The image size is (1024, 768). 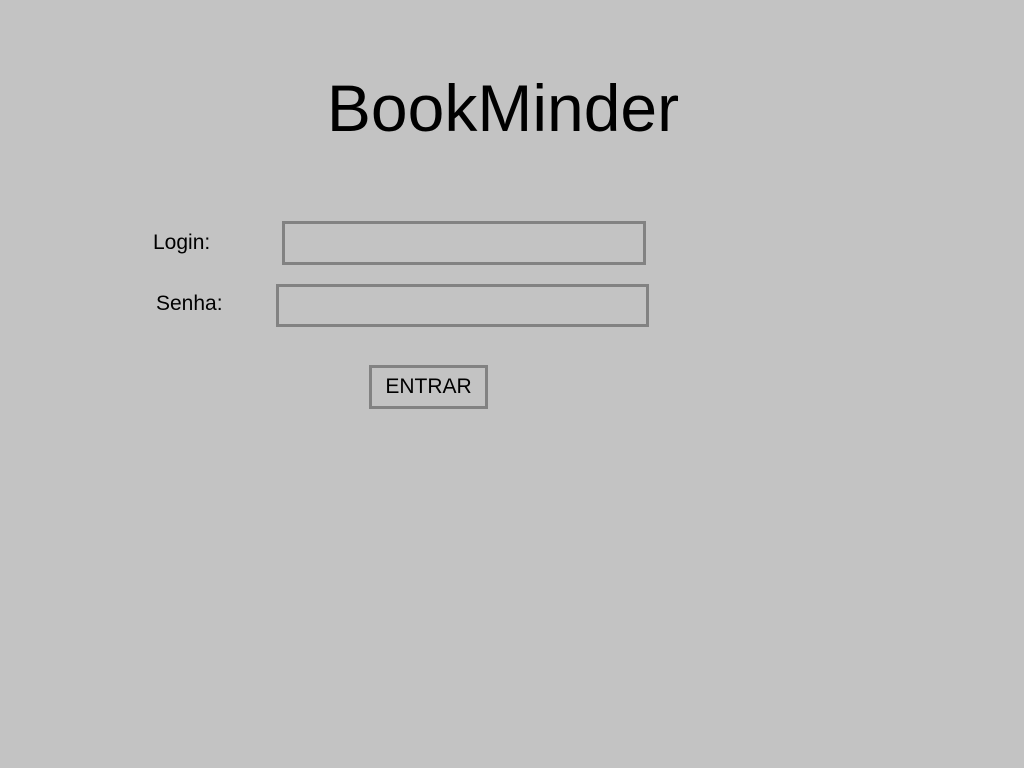 What do you see at coordinates (189, 303) in the screenshot?
I see `password-label: Senha:` at bounding box center [189, 303].